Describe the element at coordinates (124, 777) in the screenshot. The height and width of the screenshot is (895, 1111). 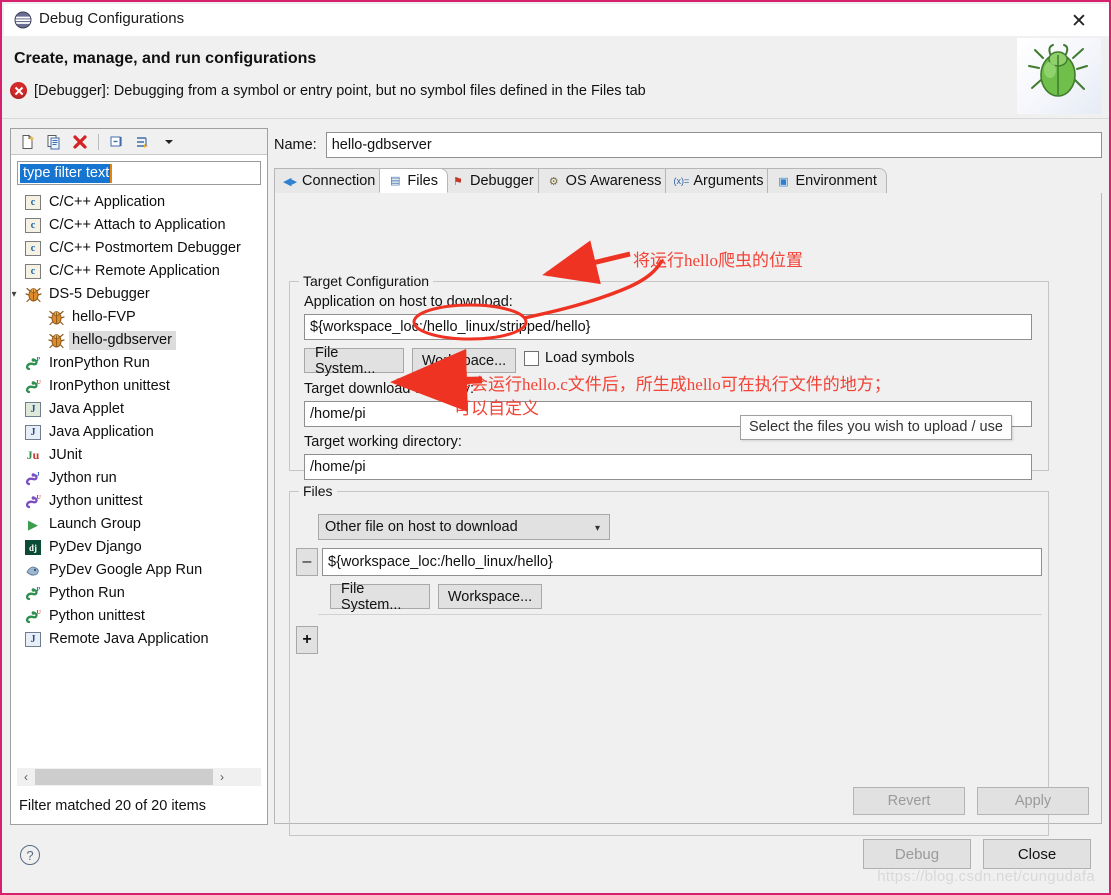
I see `scroll-thumb` at that location.